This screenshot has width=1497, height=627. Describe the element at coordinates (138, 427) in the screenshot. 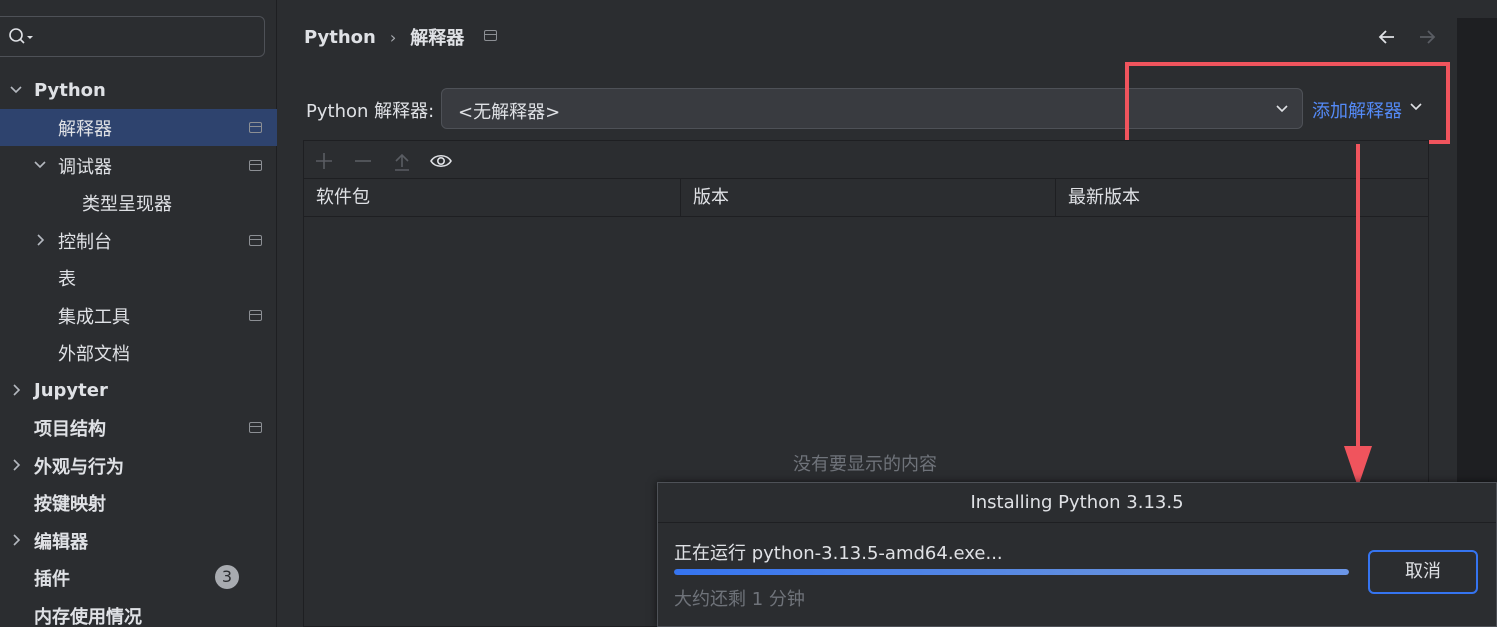

I see `sidebar-item-project-structure: 项目结构` at that location.